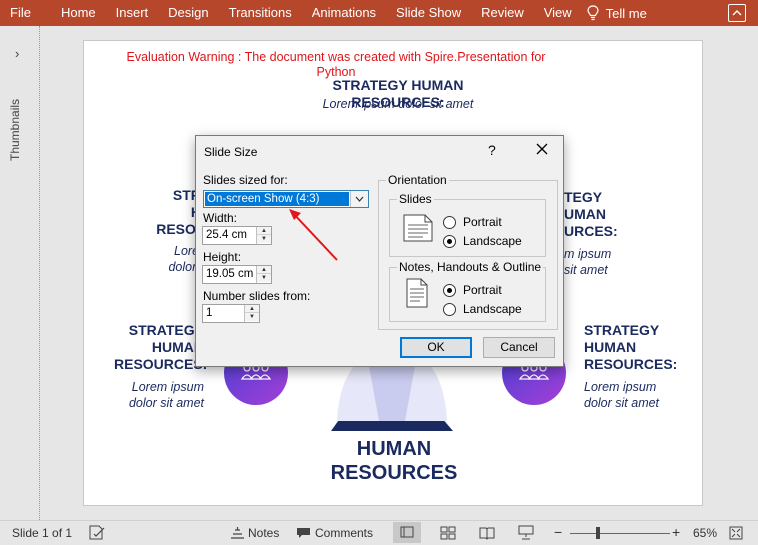 The image size is (758, 545). Describe the element at coordinates (231, 152) in the screenshot. I see `dialog-title: Slide Size` at that location.